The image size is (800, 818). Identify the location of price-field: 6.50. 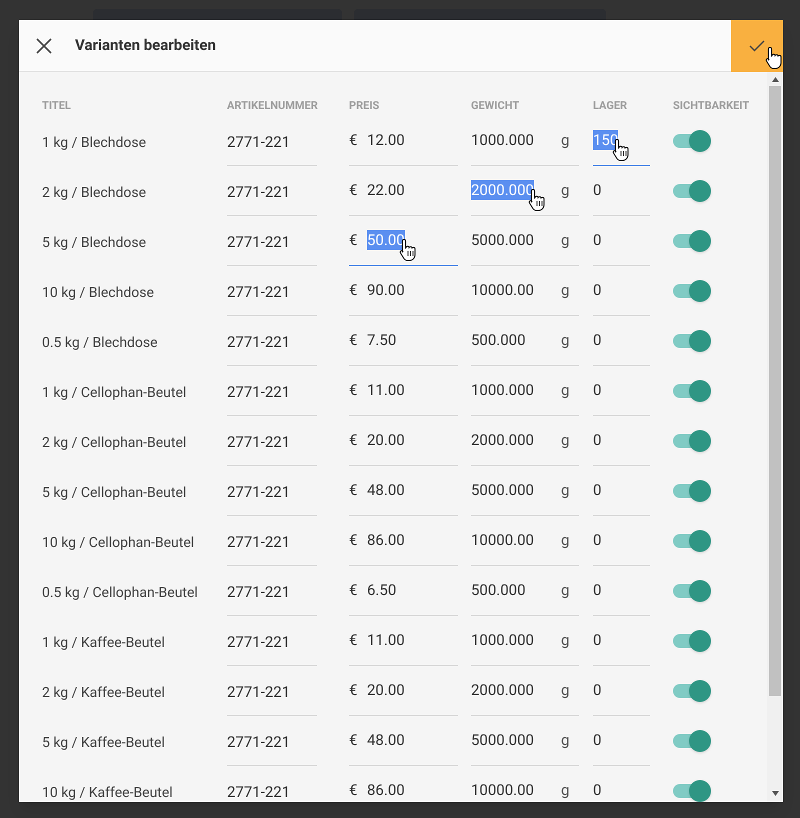
(381, 590).